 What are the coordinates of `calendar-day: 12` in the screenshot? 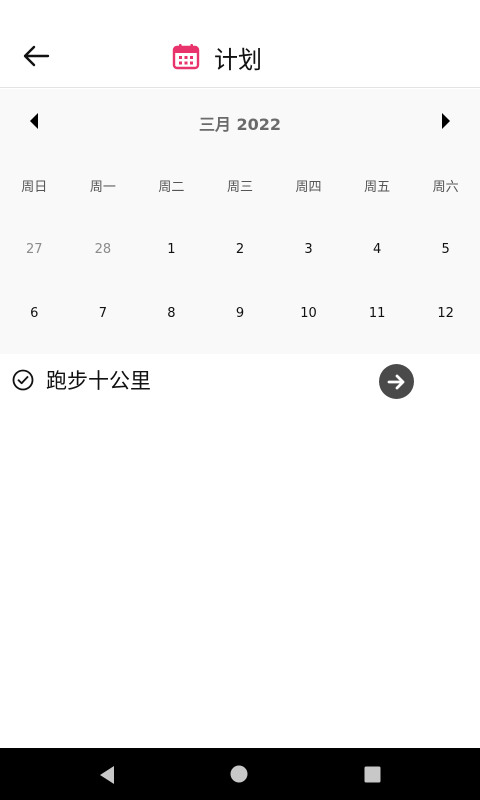 It's located at (445, 313).